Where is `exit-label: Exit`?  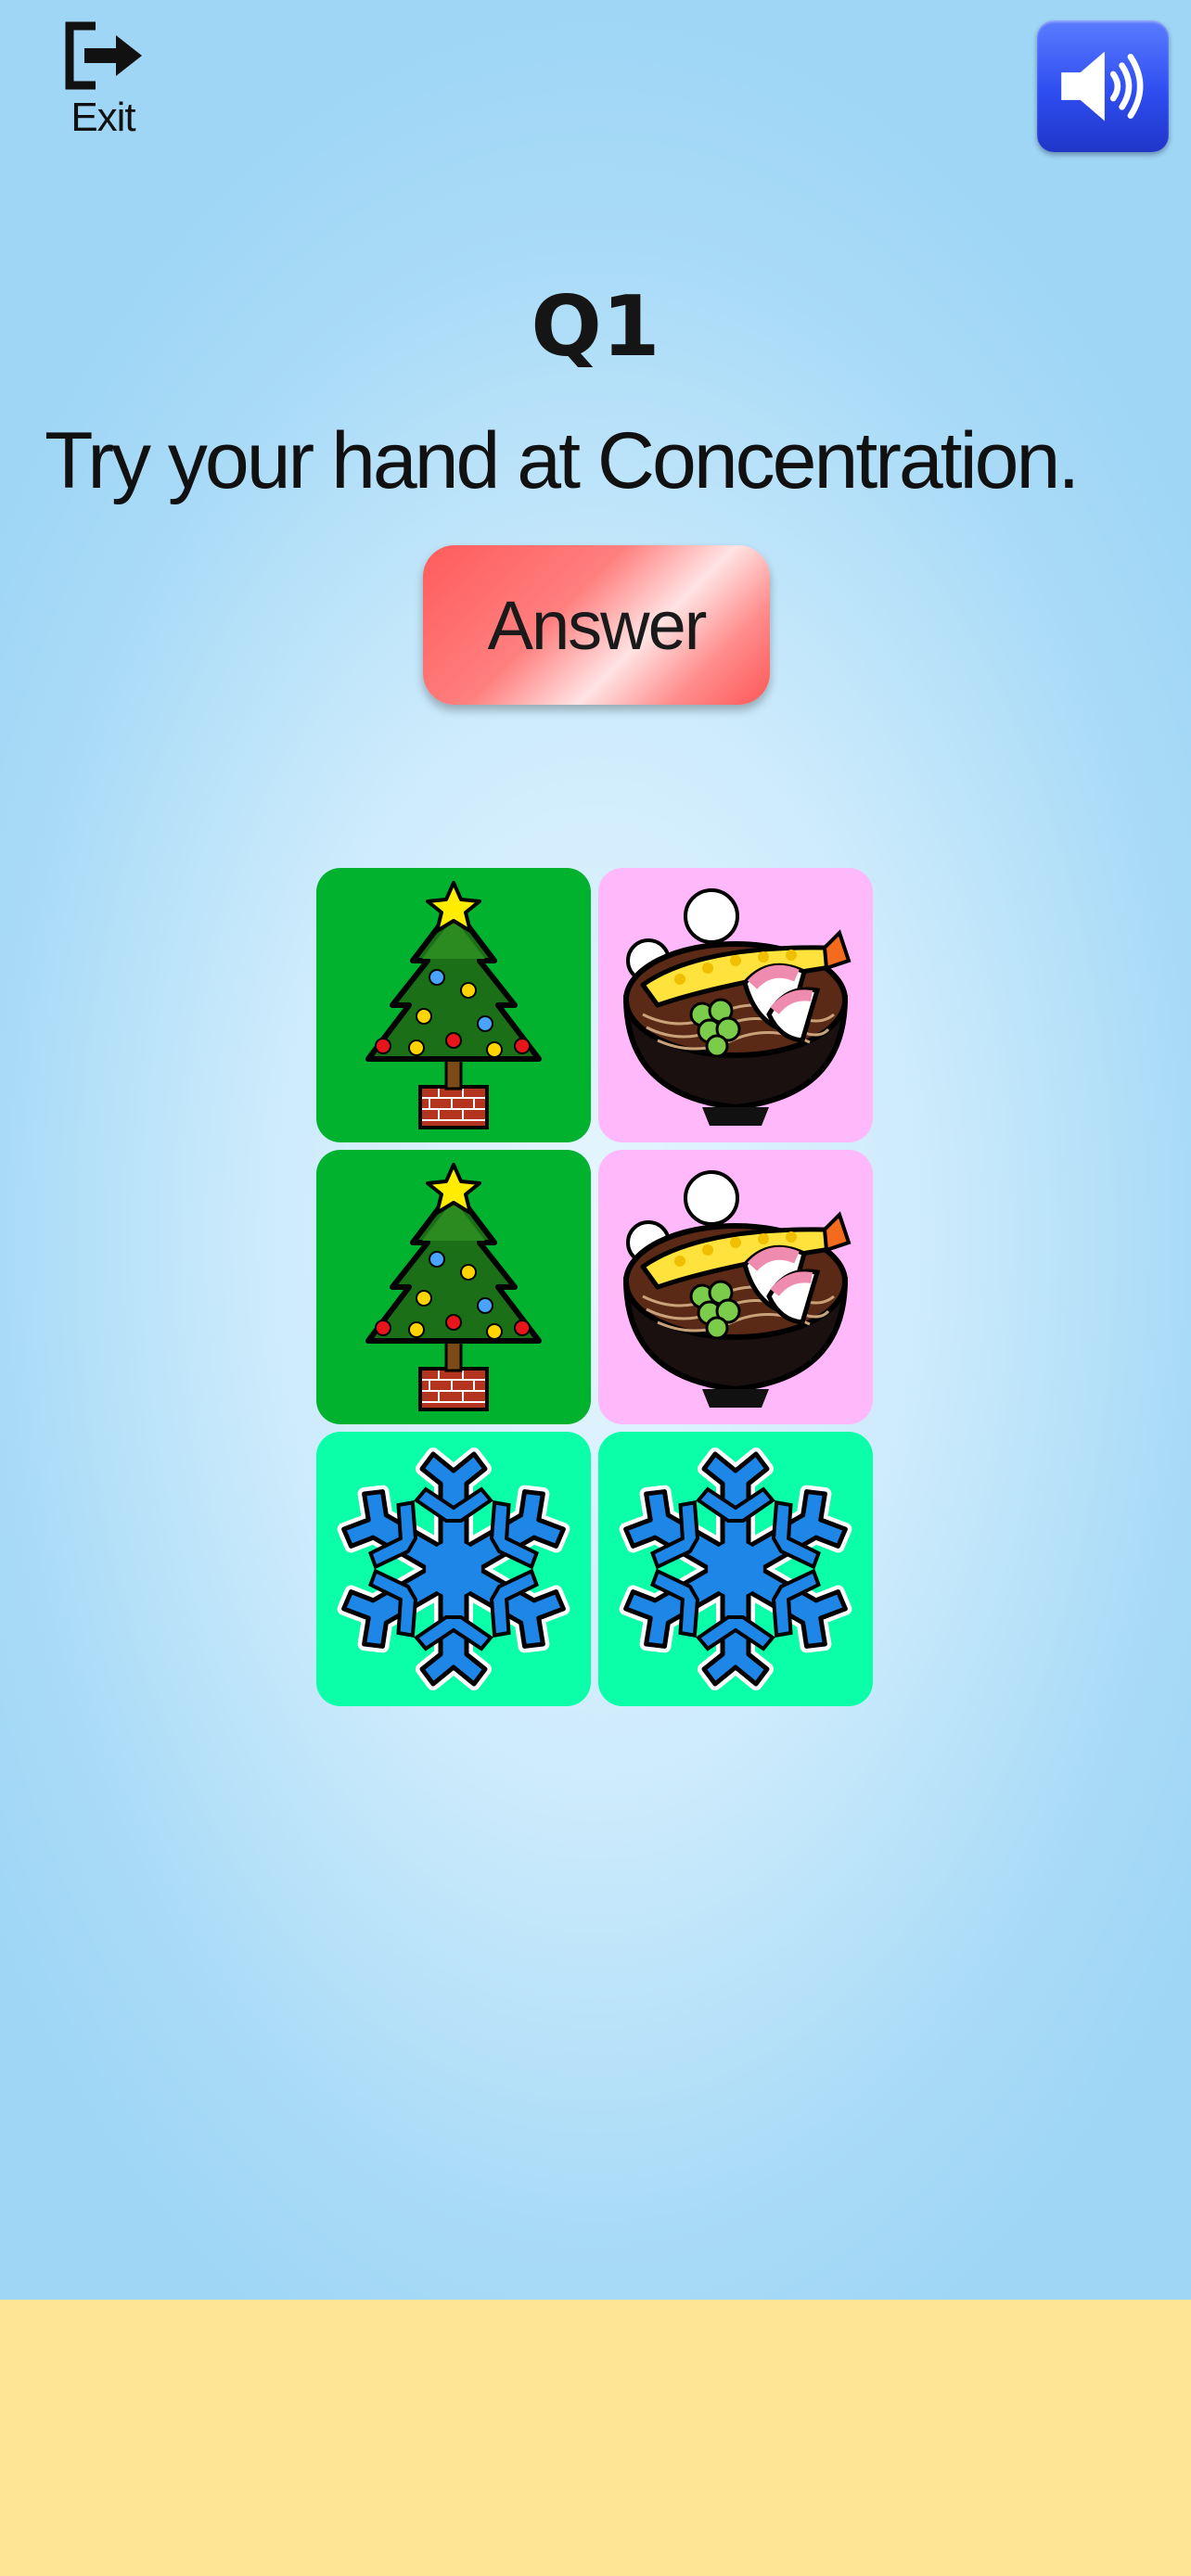 exit-label: Exit is located at coordinates (102, 118).